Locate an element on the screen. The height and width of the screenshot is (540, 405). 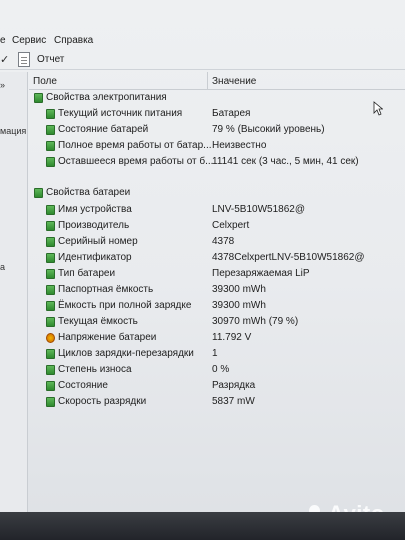
avito-logo-icon is located at coordinates (313, 508).